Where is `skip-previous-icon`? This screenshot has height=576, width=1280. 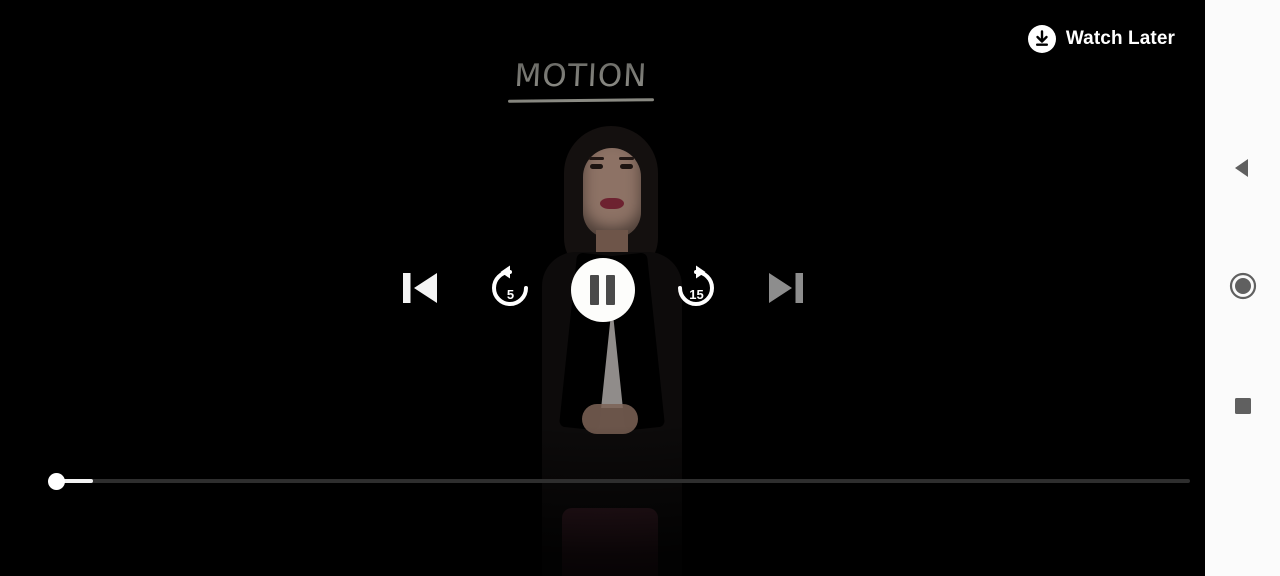 skip-previous-icon is located at coordinates (421, 290).